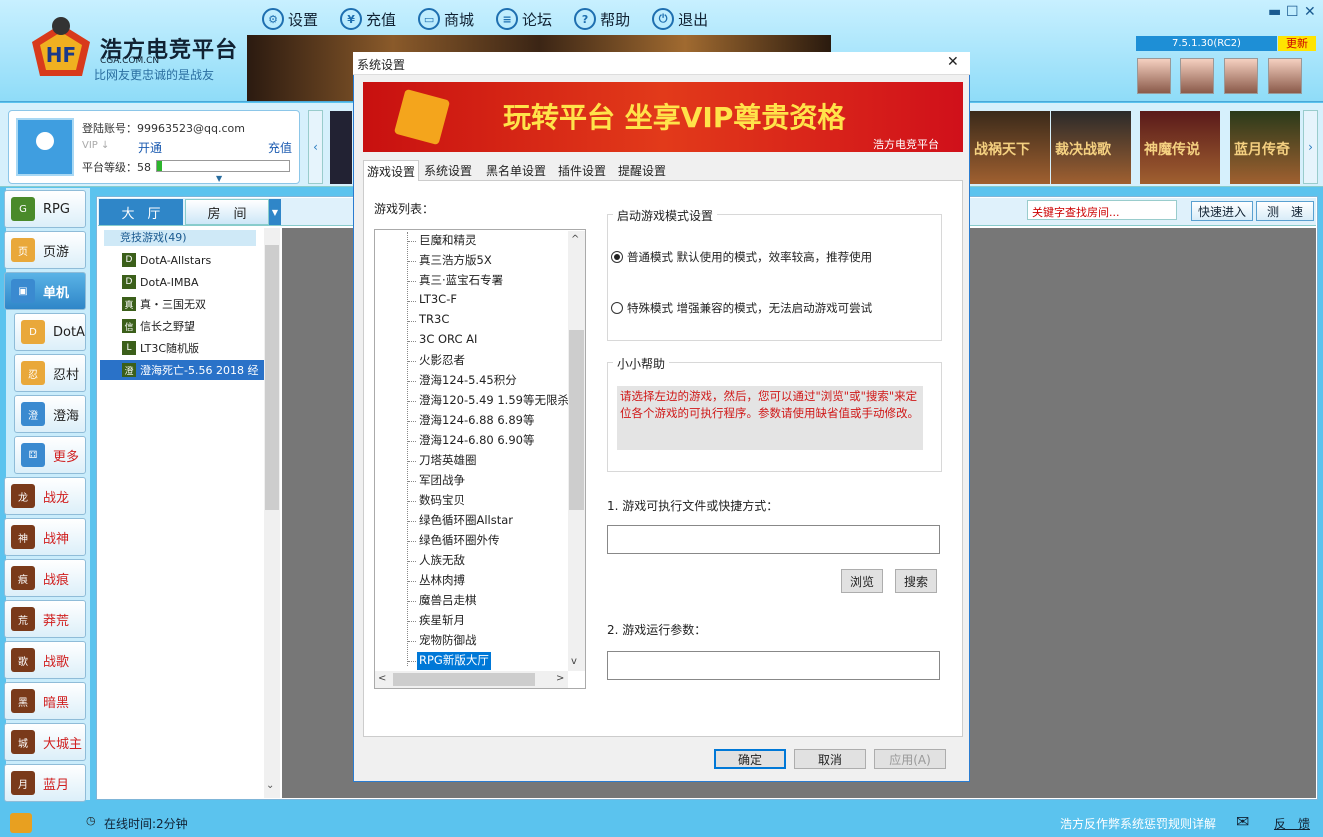 Image resolution: width=1323 pixels, height=837 pixels. What do you see at coordinates (50, 373) in the screenshot?
I see `sidebar-item-4: 忍忍村` at bounding box center [50, 373].